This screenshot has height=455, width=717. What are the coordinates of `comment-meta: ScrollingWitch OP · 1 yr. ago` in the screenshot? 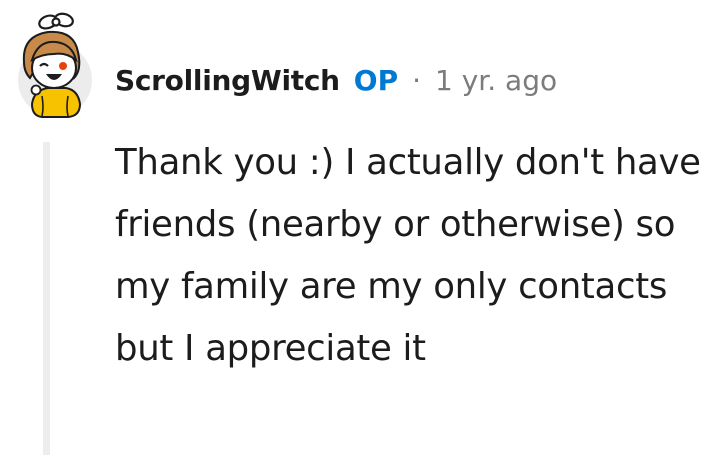 It's located at (336, 80).